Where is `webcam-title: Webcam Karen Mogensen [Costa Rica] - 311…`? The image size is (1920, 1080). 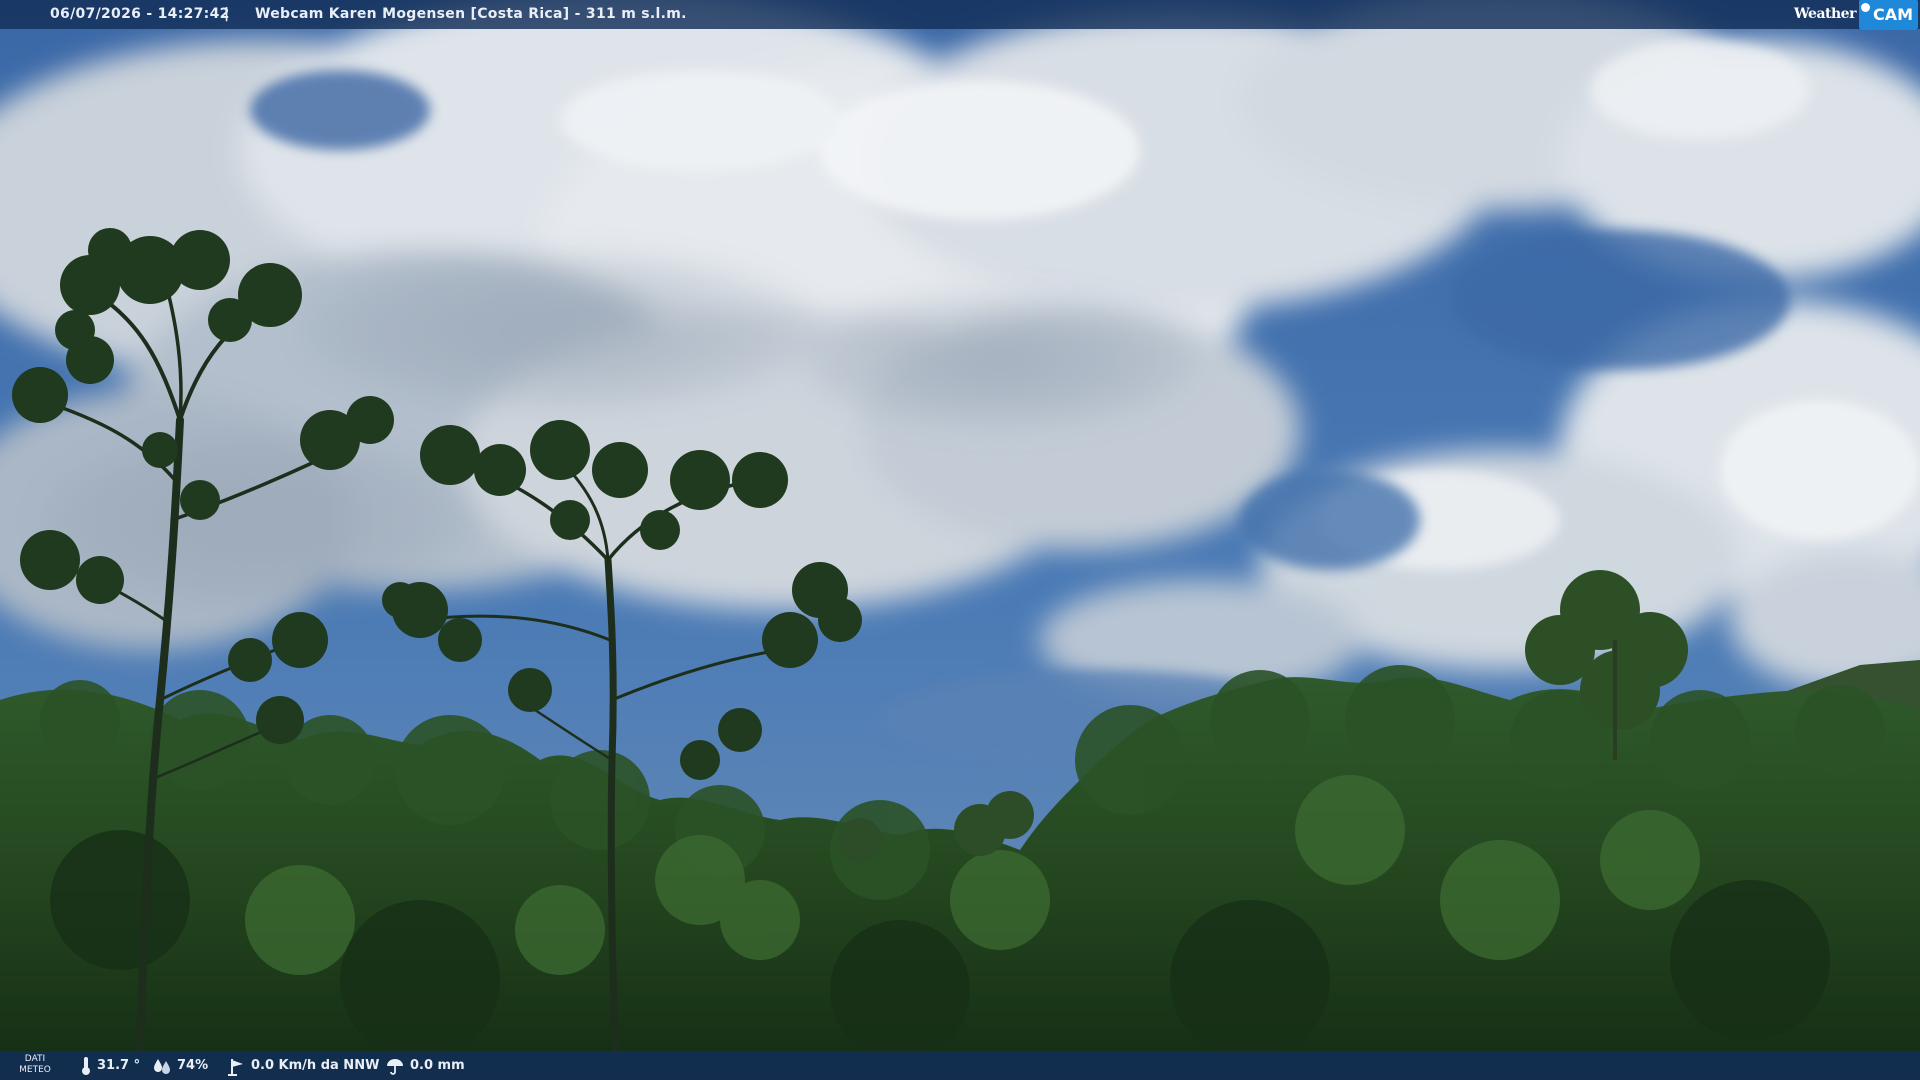
webcam-title: Webcam Karen Mogensen [Costa Rica] - 311… is located at coordinates (471, 14).